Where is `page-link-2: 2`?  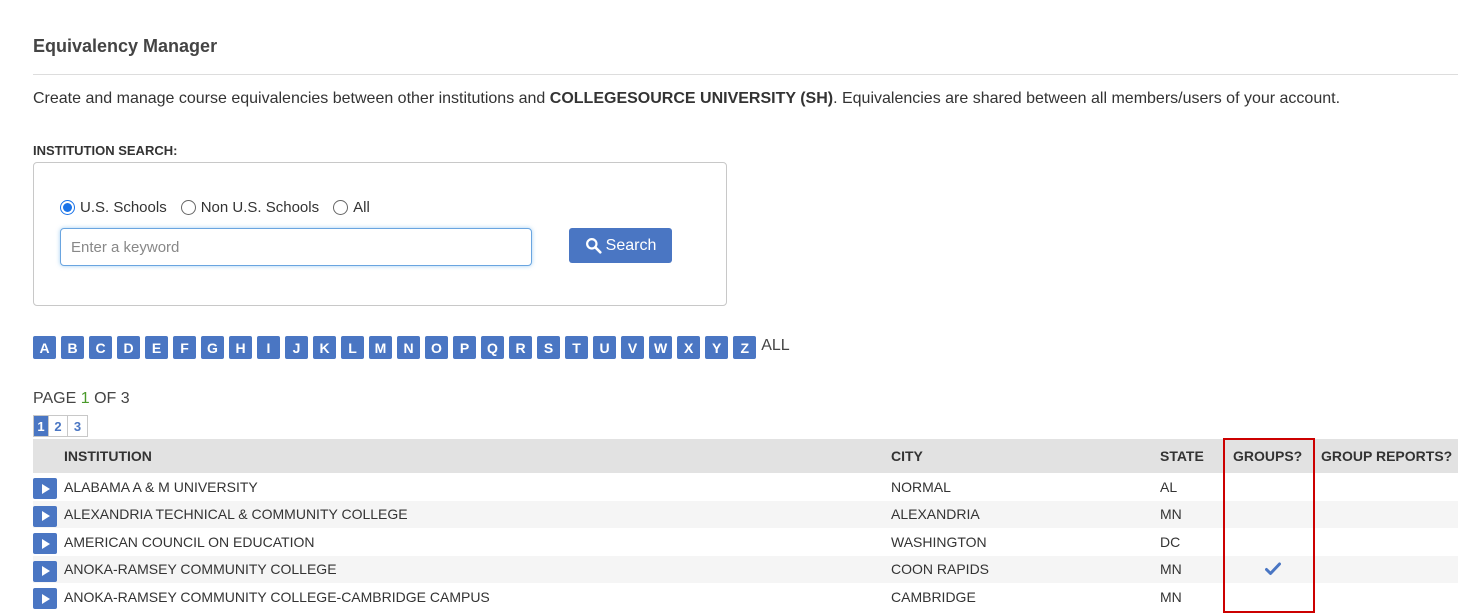
page-link-2: 2 is located at coordinates (58, 426).